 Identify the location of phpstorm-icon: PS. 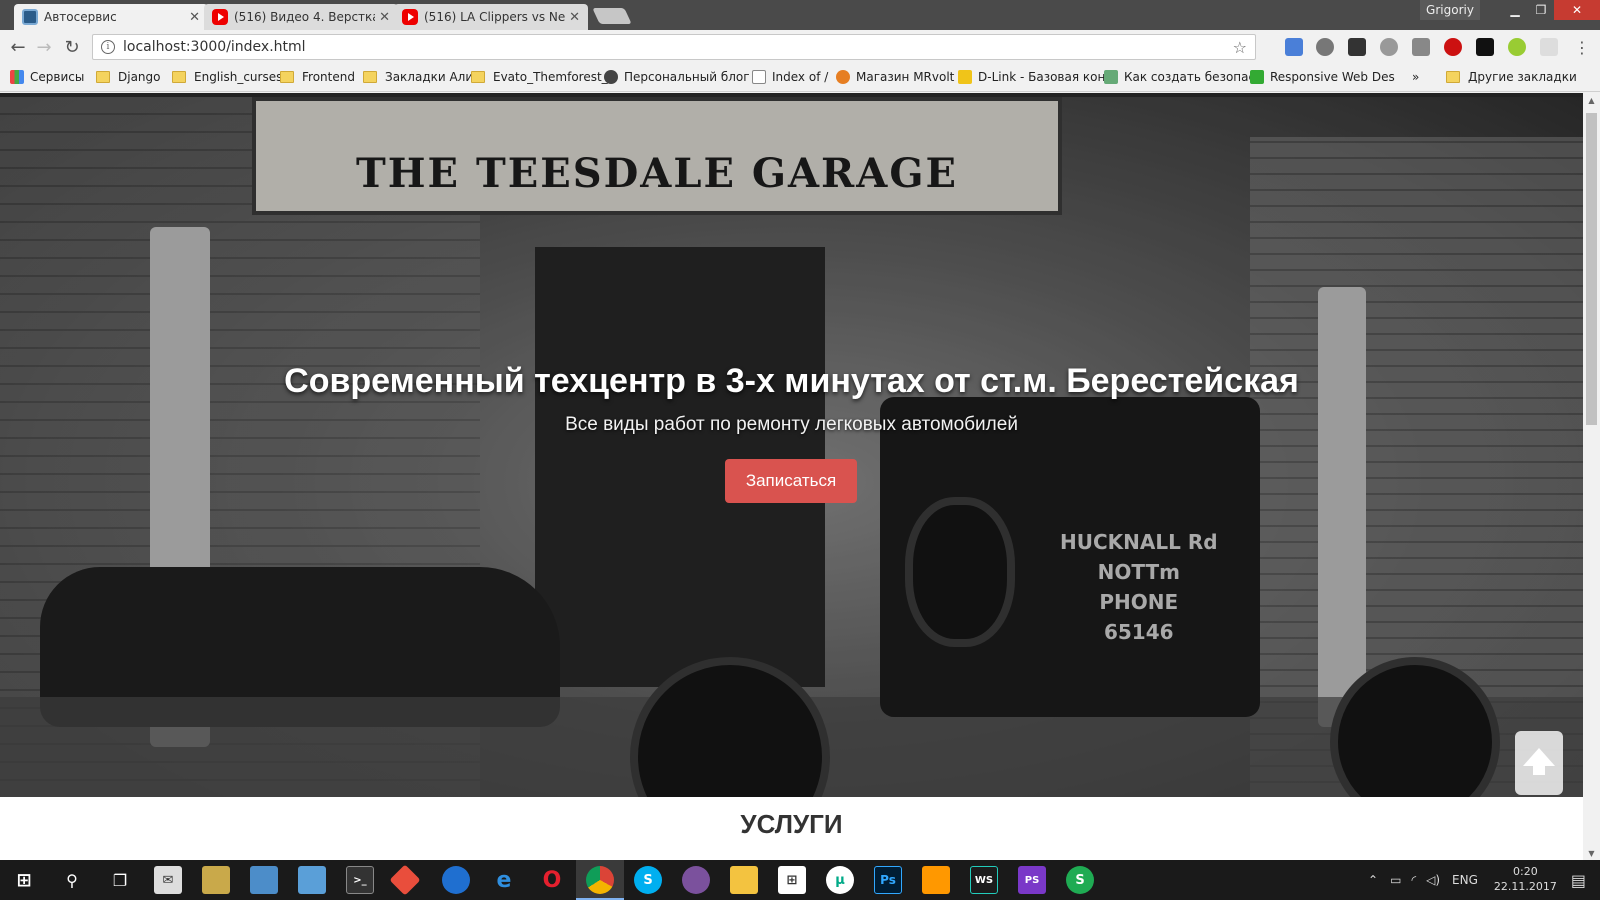
(1032, 880).